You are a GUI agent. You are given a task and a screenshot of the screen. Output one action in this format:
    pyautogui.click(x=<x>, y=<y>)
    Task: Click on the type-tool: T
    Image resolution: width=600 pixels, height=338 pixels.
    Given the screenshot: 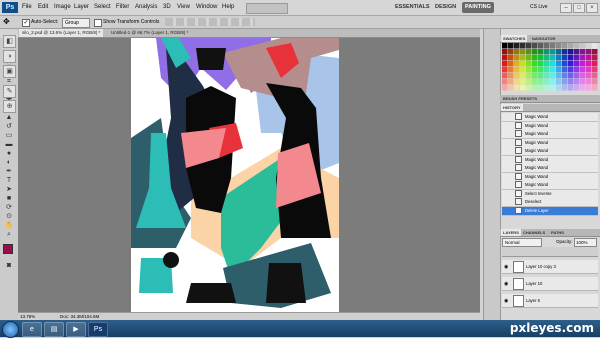 What is the action you would take?
    pyautogui.click(x=9, y=180)
    